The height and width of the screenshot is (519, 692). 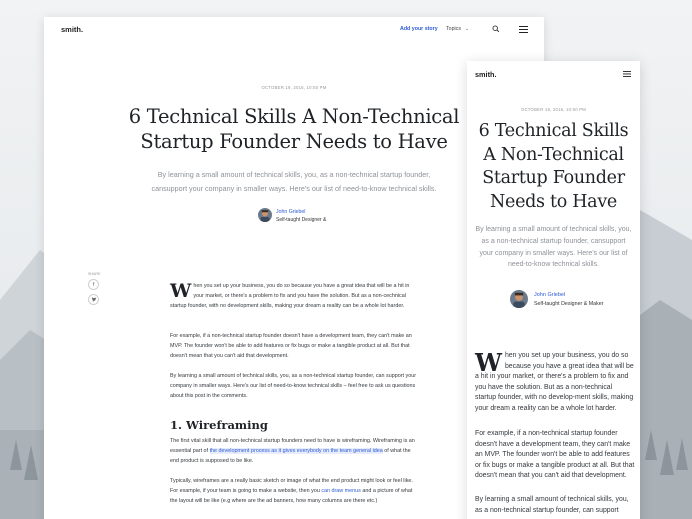 I want to click on author-role: Self-taught Designer & Maker, so click(x=569, y=304).